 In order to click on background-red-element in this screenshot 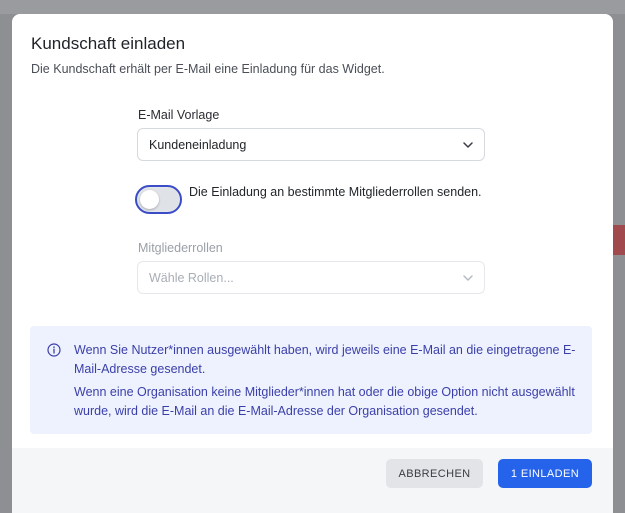, I will do `click(619, 240)`.